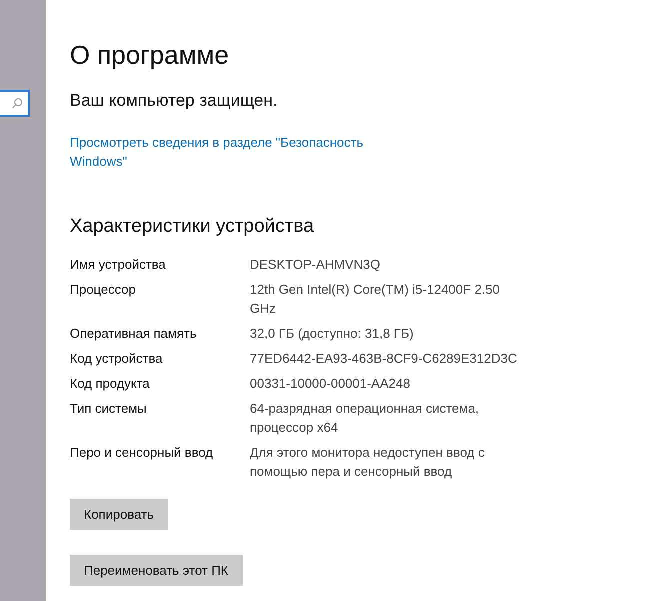  I want to click on spec-value: 77ED6442-EA93-463B-8CF9-C6289E312D3C, so click(384, 359).